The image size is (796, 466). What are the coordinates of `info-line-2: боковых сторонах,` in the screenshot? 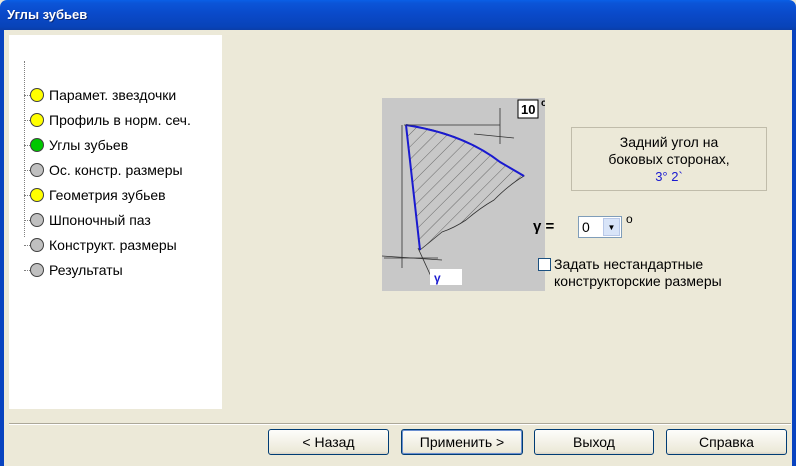 It's located at (669, 159).